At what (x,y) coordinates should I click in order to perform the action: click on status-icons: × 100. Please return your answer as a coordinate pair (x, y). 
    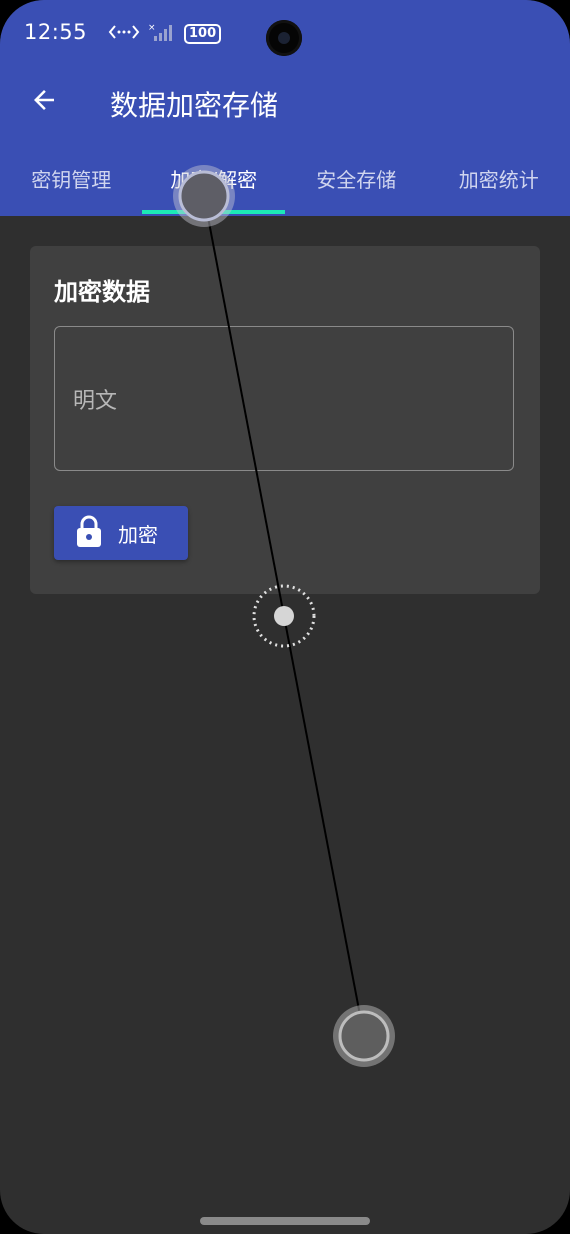
    Looking at the image, I should click on (165, 34).